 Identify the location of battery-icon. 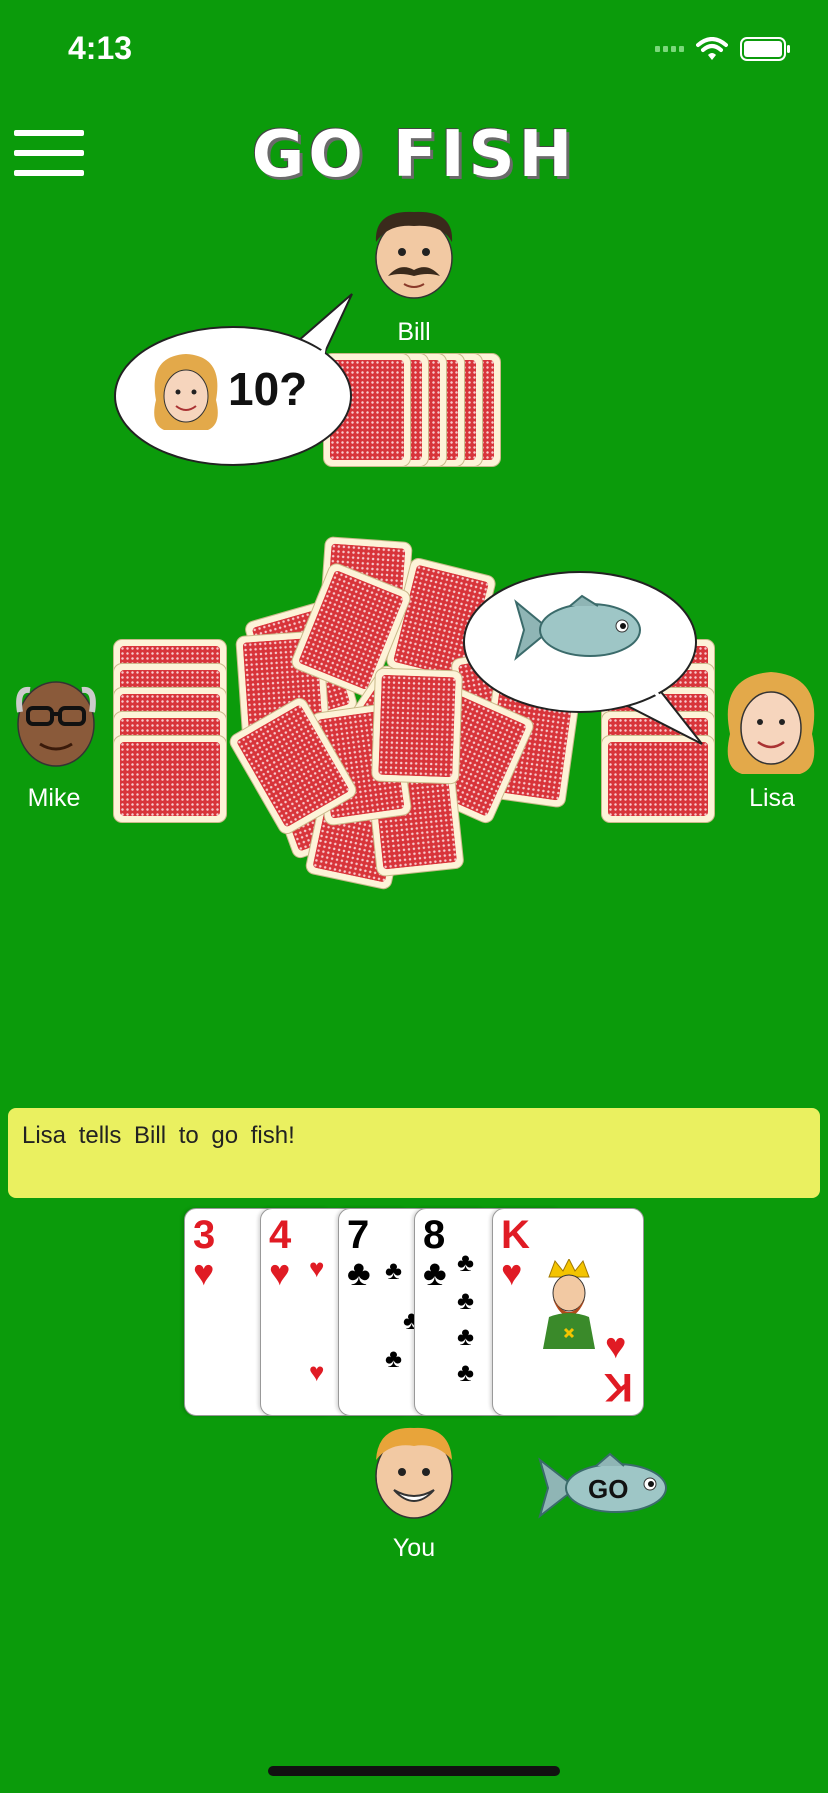
(765, 49).